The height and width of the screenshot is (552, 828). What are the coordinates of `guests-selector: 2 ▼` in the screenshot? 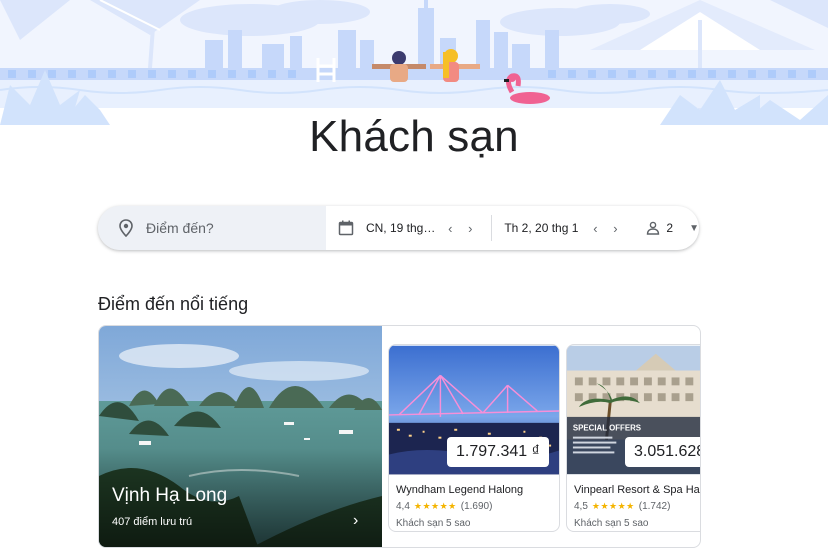 It's located at (672, 228).